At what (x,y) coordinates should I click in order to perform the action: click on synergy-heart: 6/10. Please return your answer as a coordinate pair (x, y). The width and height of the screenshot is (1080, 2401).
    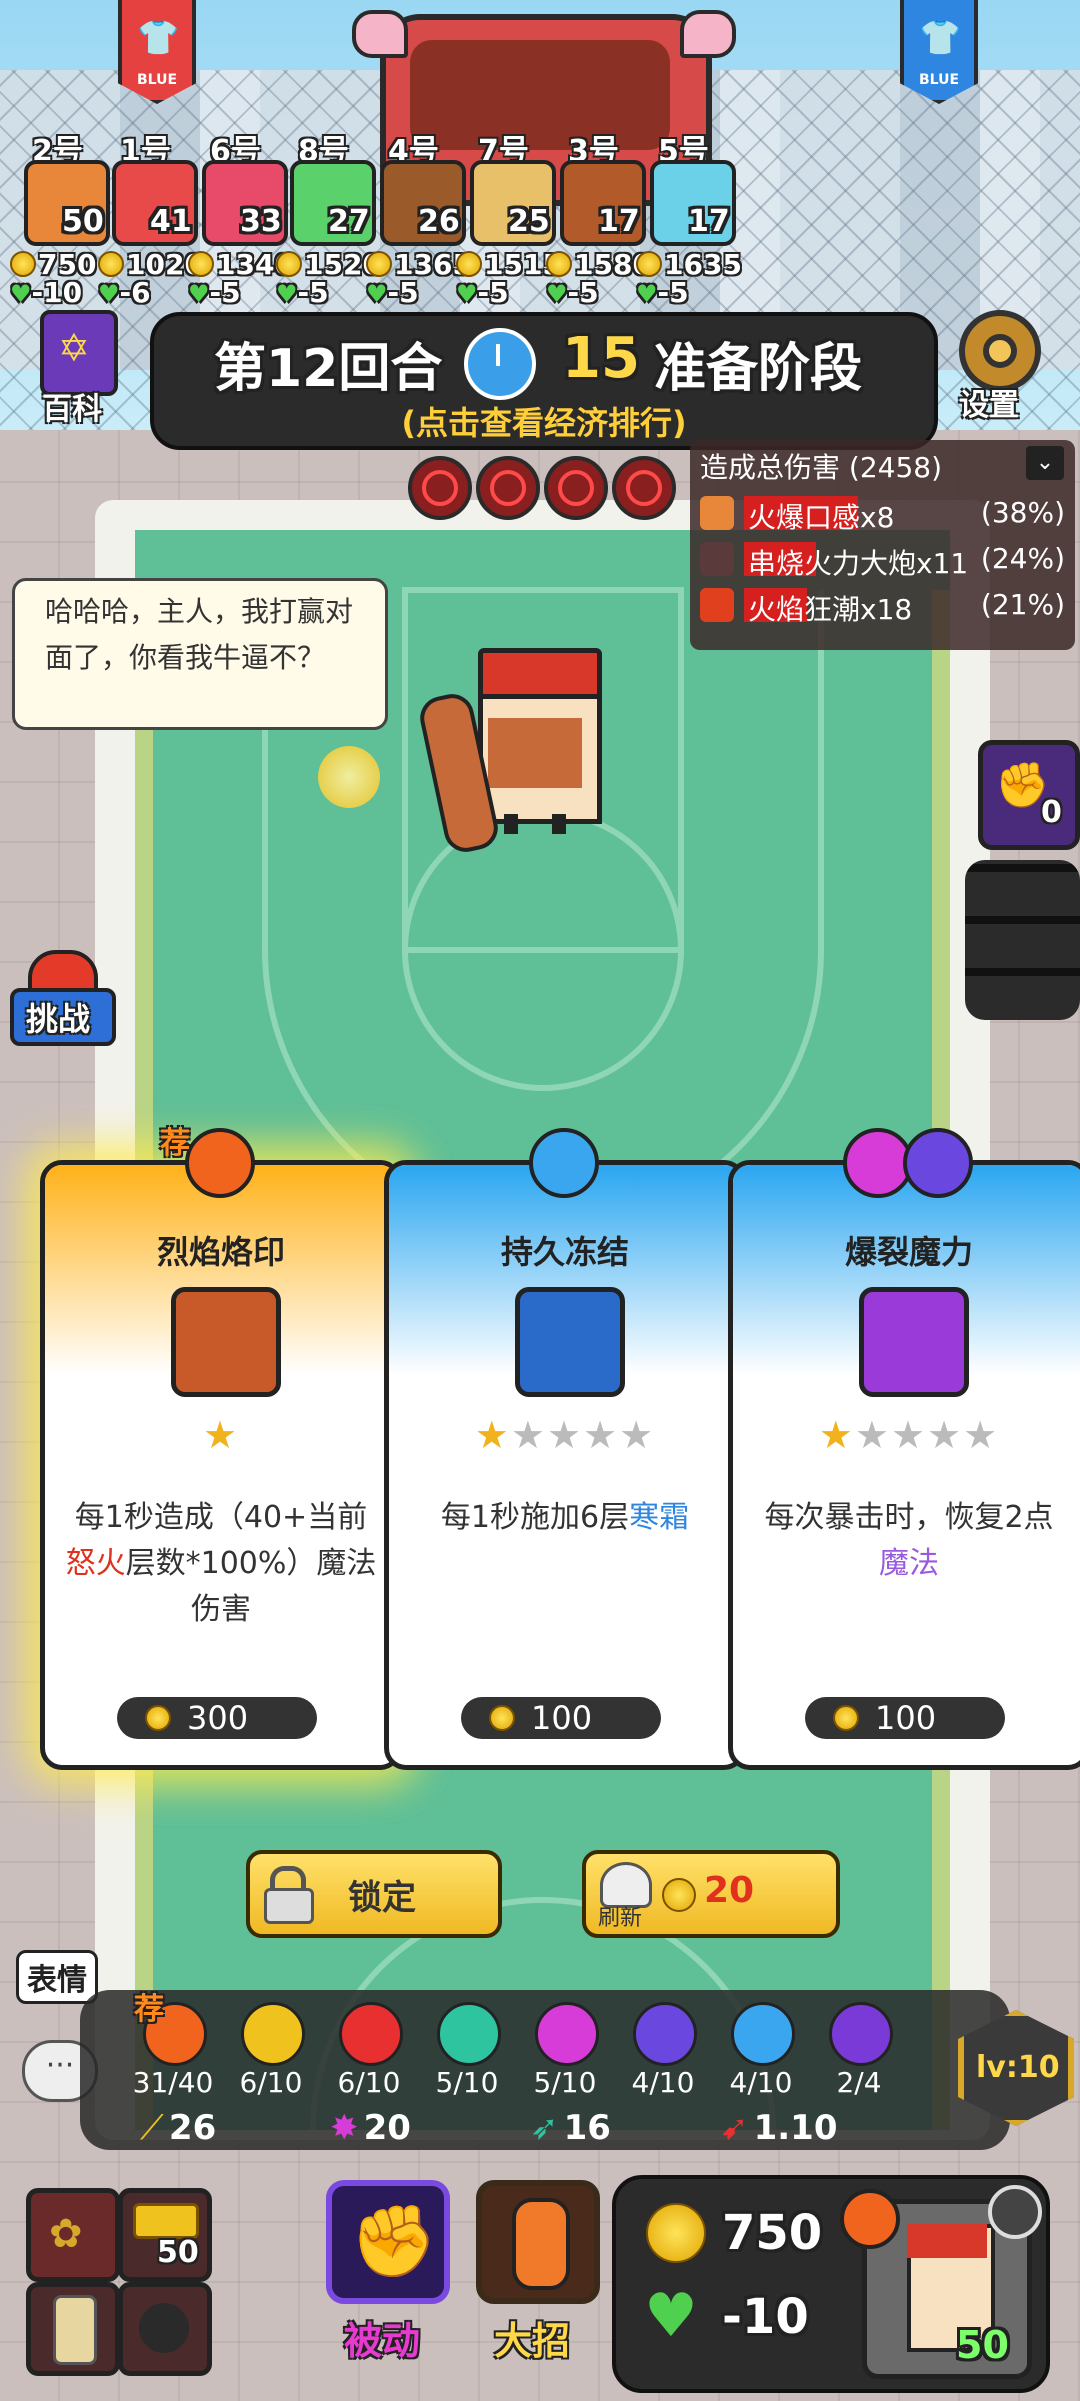
    Looking at the image, I should click on (369, 2062).